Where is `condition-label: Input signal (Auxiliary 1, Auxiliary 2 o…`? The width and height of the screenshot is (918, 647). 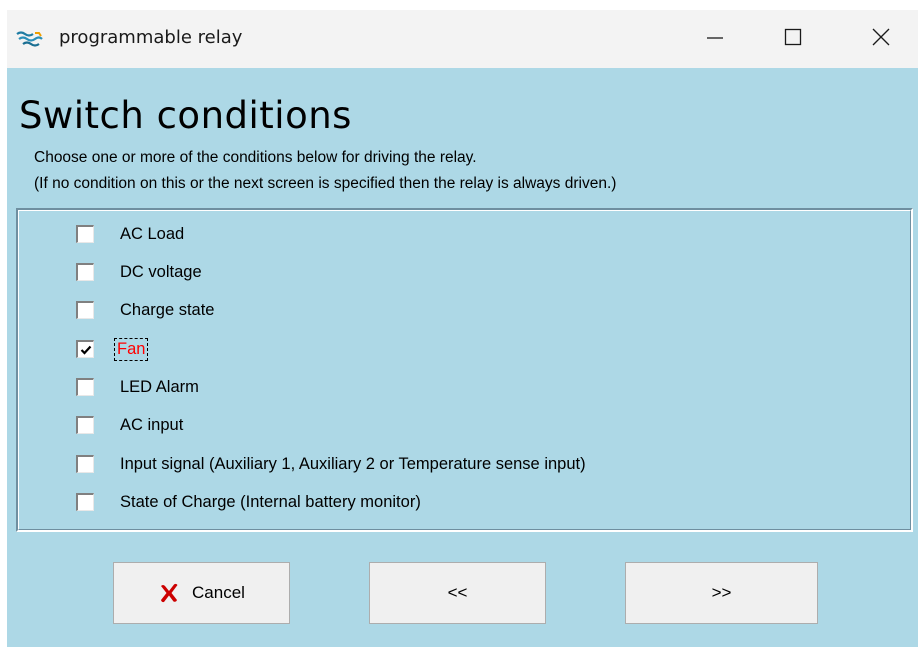 condition-label: Input signal (Auxiliary 1, Auxiliary 2 o… is located at coordinates (353, 463).